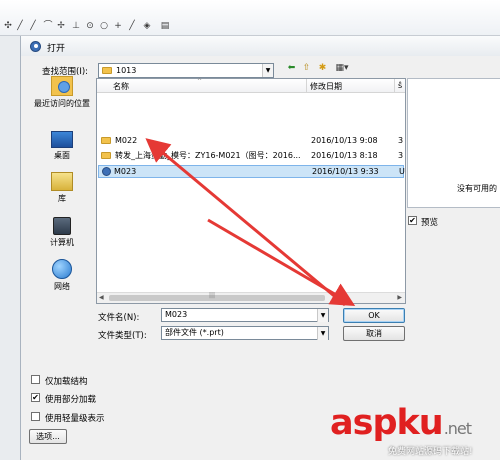 Image resolution: width=500 pixels, height=460 pixels. I want to click on part-file-icon, so click(106, 171).